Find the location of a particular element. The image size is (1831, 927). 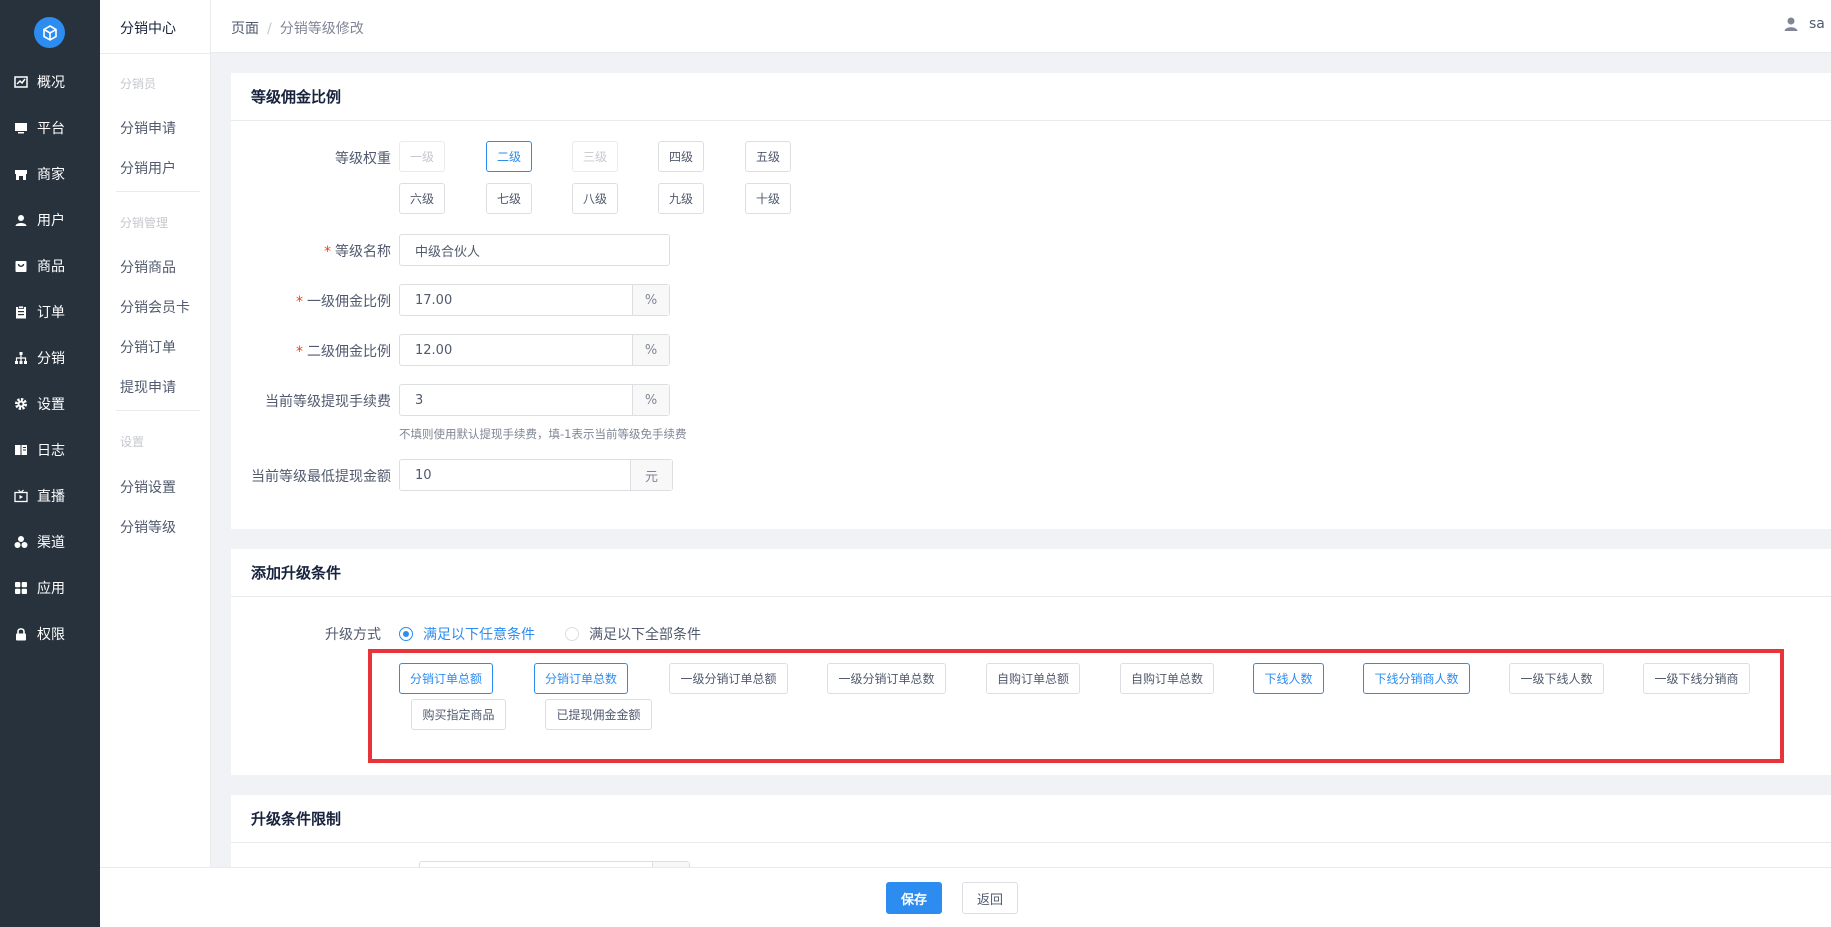

level-name-value: 中级合伙人 is located at coordinates (448, 252).